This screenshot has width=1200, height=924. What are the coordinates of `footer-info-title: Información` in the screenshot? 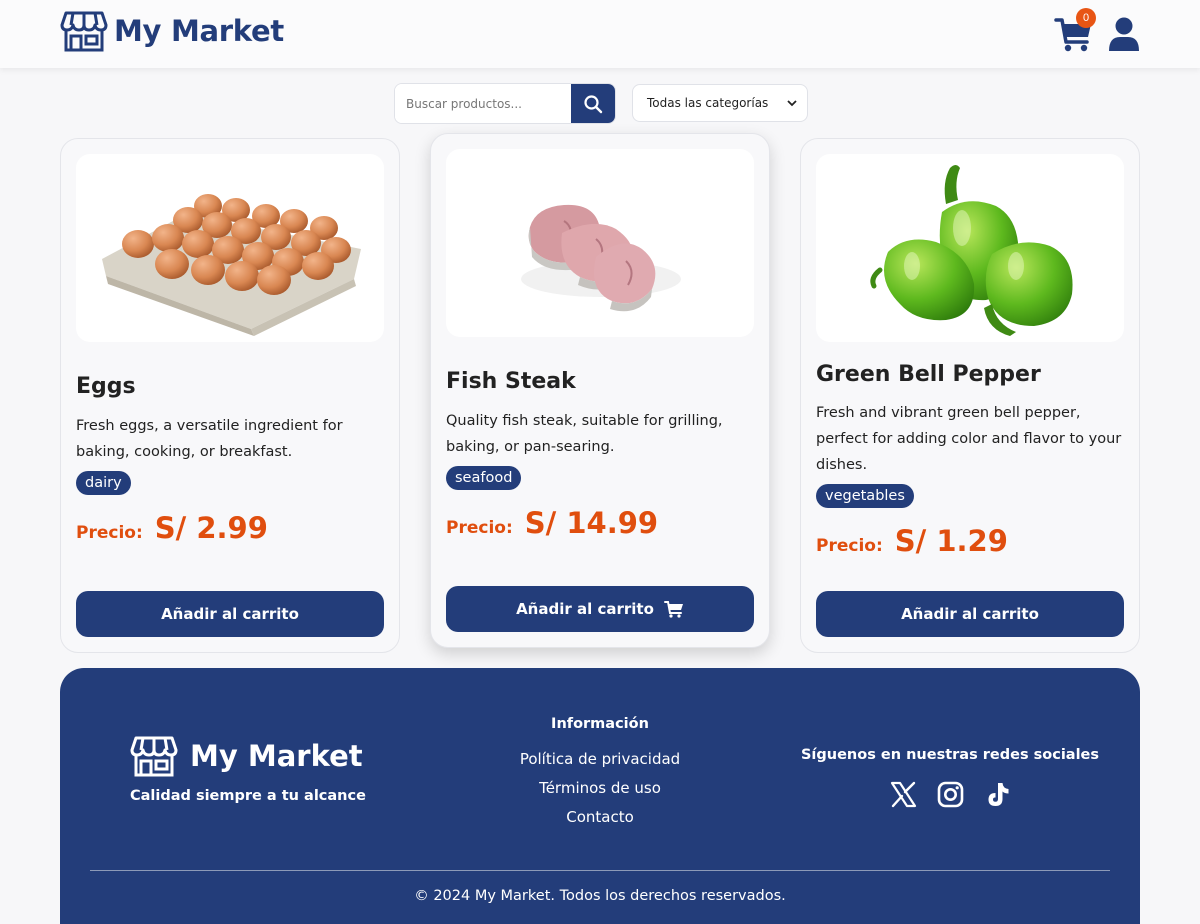 It's located at (600, 724).